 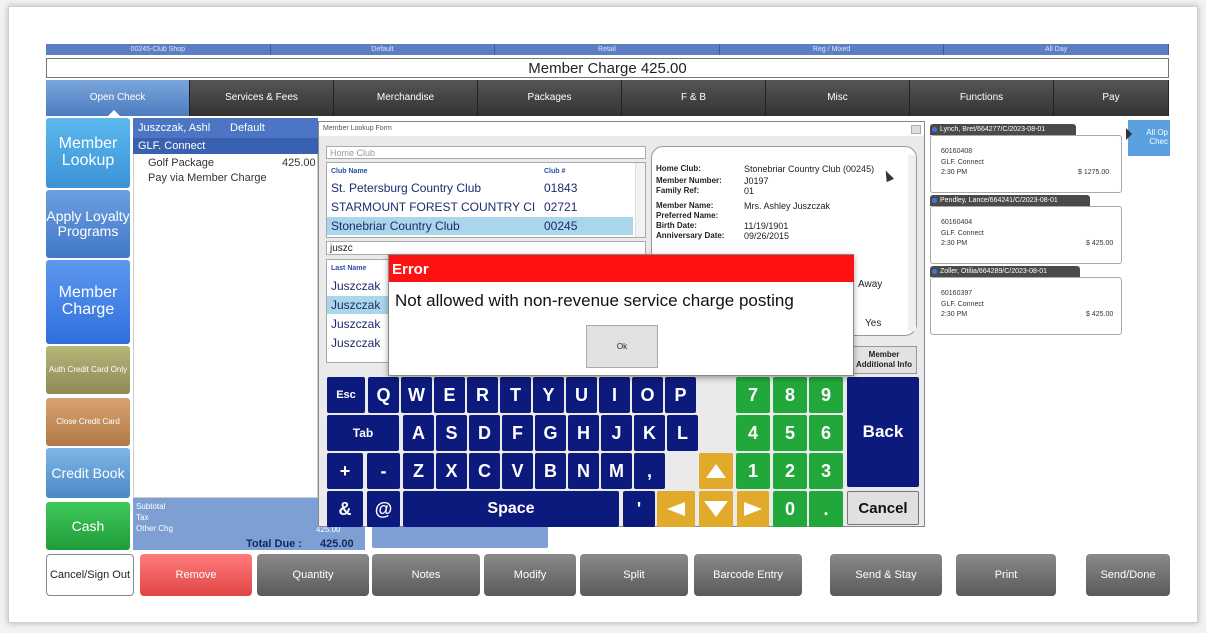 What do you see at coordinates (680, 395) in the screenshot?
I see `key-p: P` at bounding box center [680, 395].